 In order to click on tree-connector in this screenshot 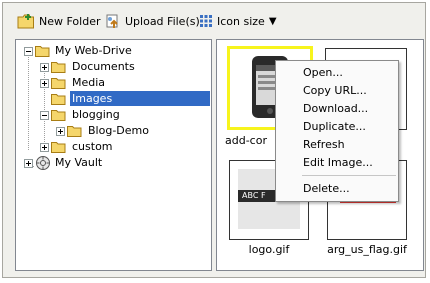, I will do `click(28, 102)`.